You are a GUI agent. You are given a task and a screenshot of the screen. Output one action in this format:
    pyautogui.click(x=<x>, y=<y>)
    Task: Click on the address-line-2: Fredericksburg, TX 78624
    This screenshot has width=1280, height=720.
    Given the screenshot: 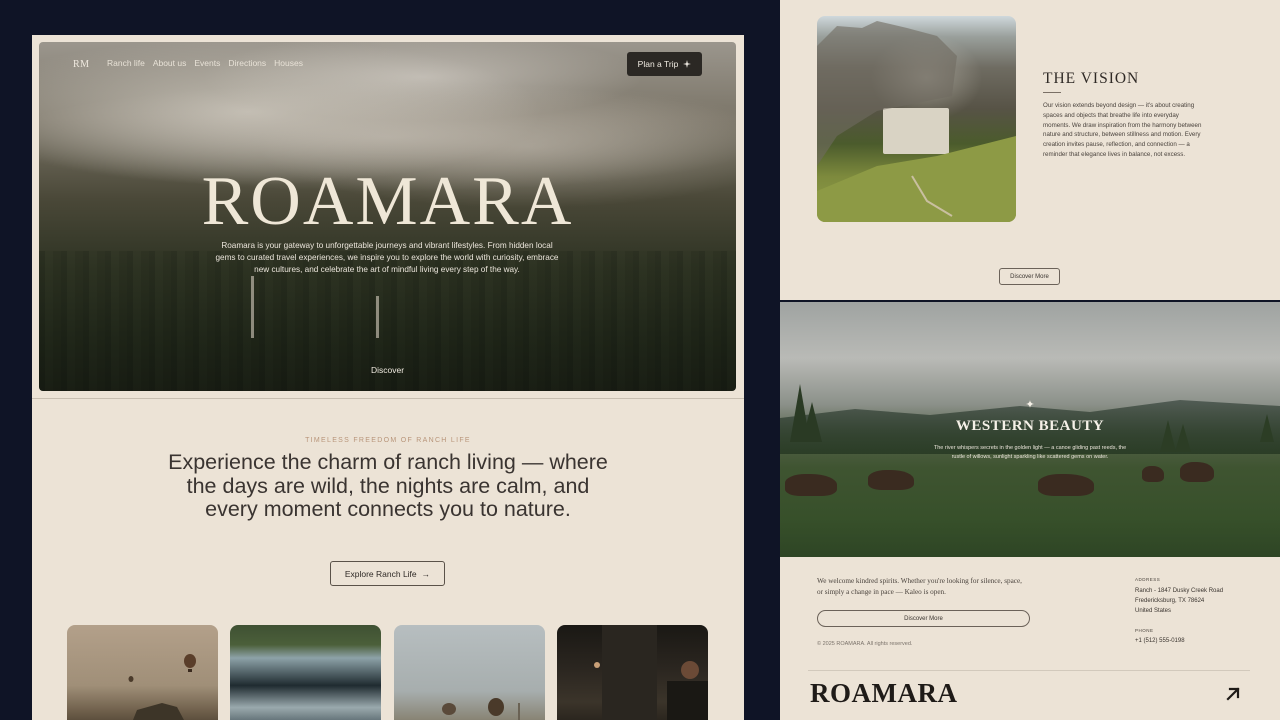 What is the action you would take?
    pyautogui.click(x=1170, y=601)
    